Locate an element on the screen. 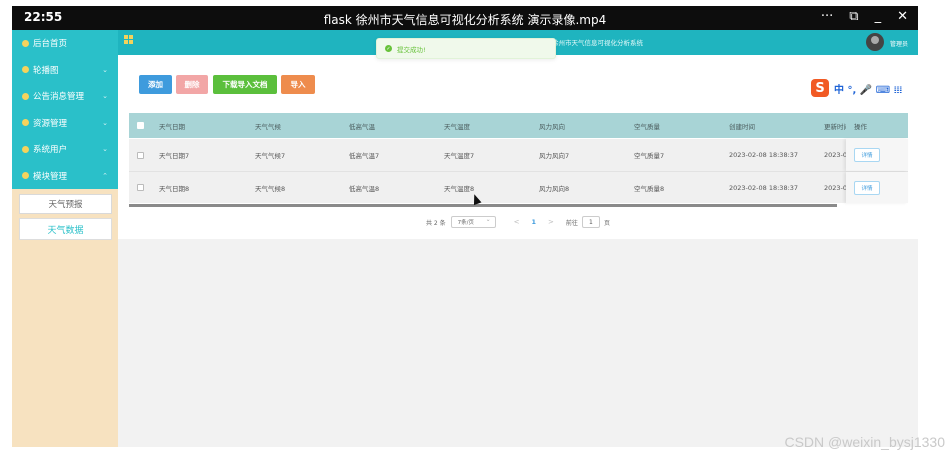 This screenshot has height=459, width=949. watermark: CSDN @weixin_bysj1330 is located at coordinates (864, 442).